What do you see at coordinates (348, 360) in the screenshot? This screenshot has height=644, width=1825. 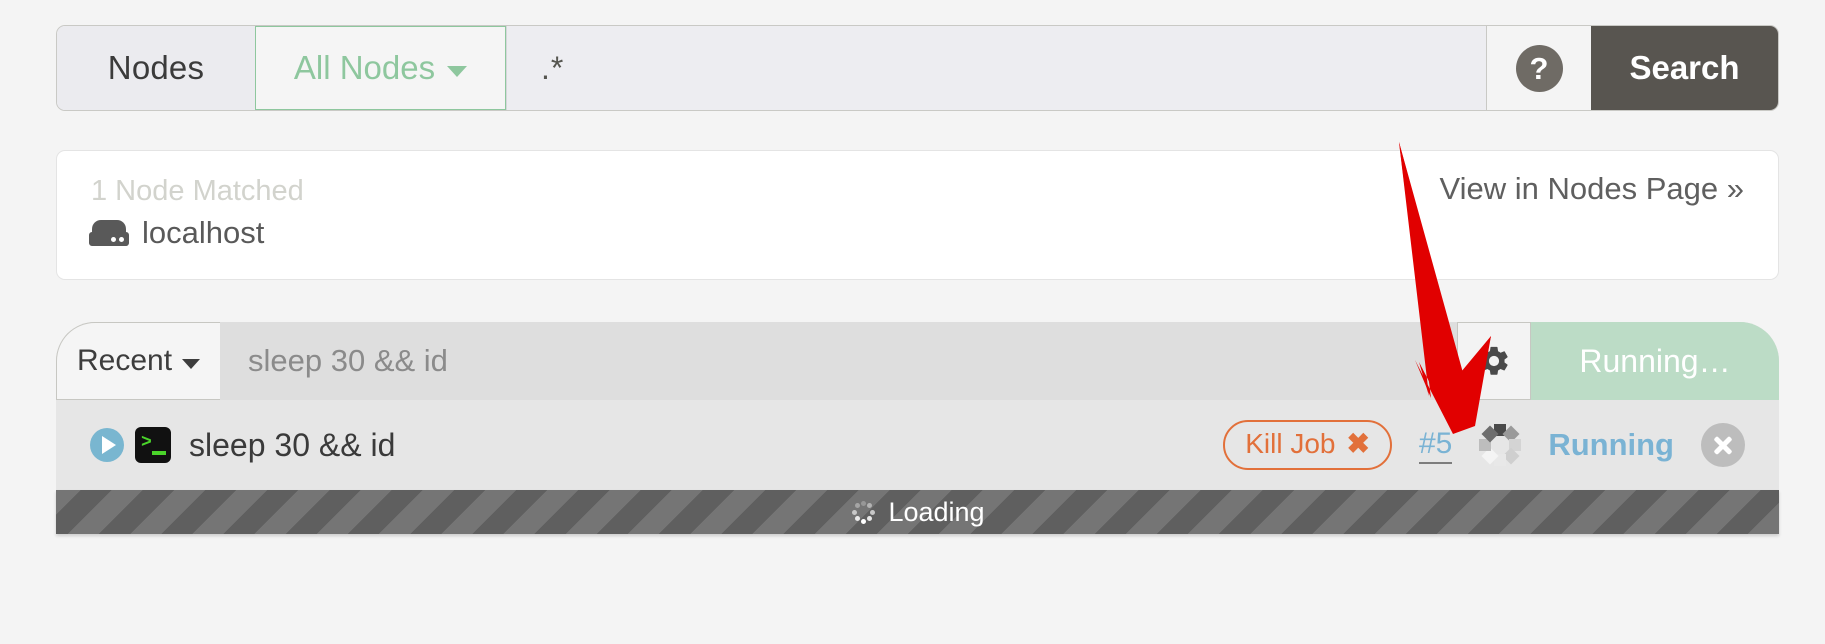 I see `command-input-value: sleep 30 && id` at bounding box center [348, 360].